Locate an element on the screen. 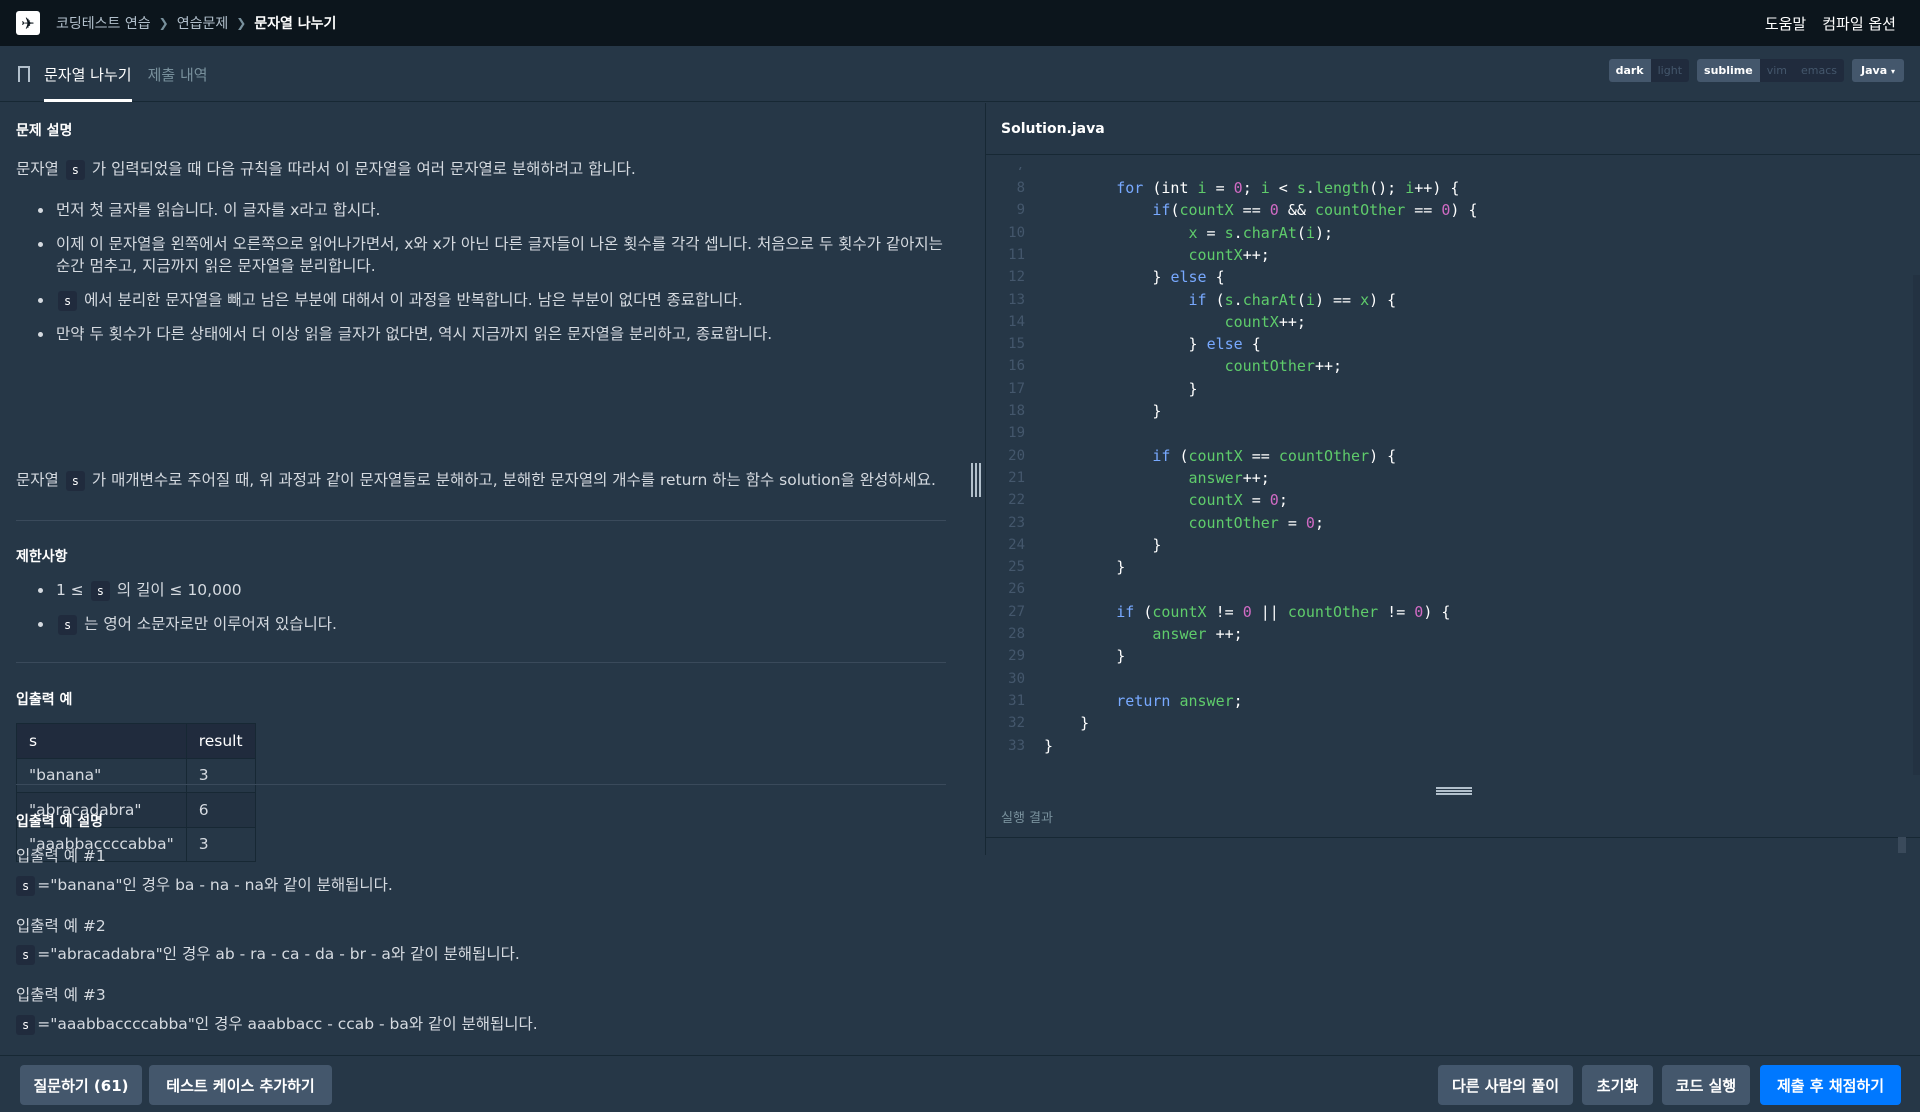  table-header-cell: s is located at coordinates (101, 741).